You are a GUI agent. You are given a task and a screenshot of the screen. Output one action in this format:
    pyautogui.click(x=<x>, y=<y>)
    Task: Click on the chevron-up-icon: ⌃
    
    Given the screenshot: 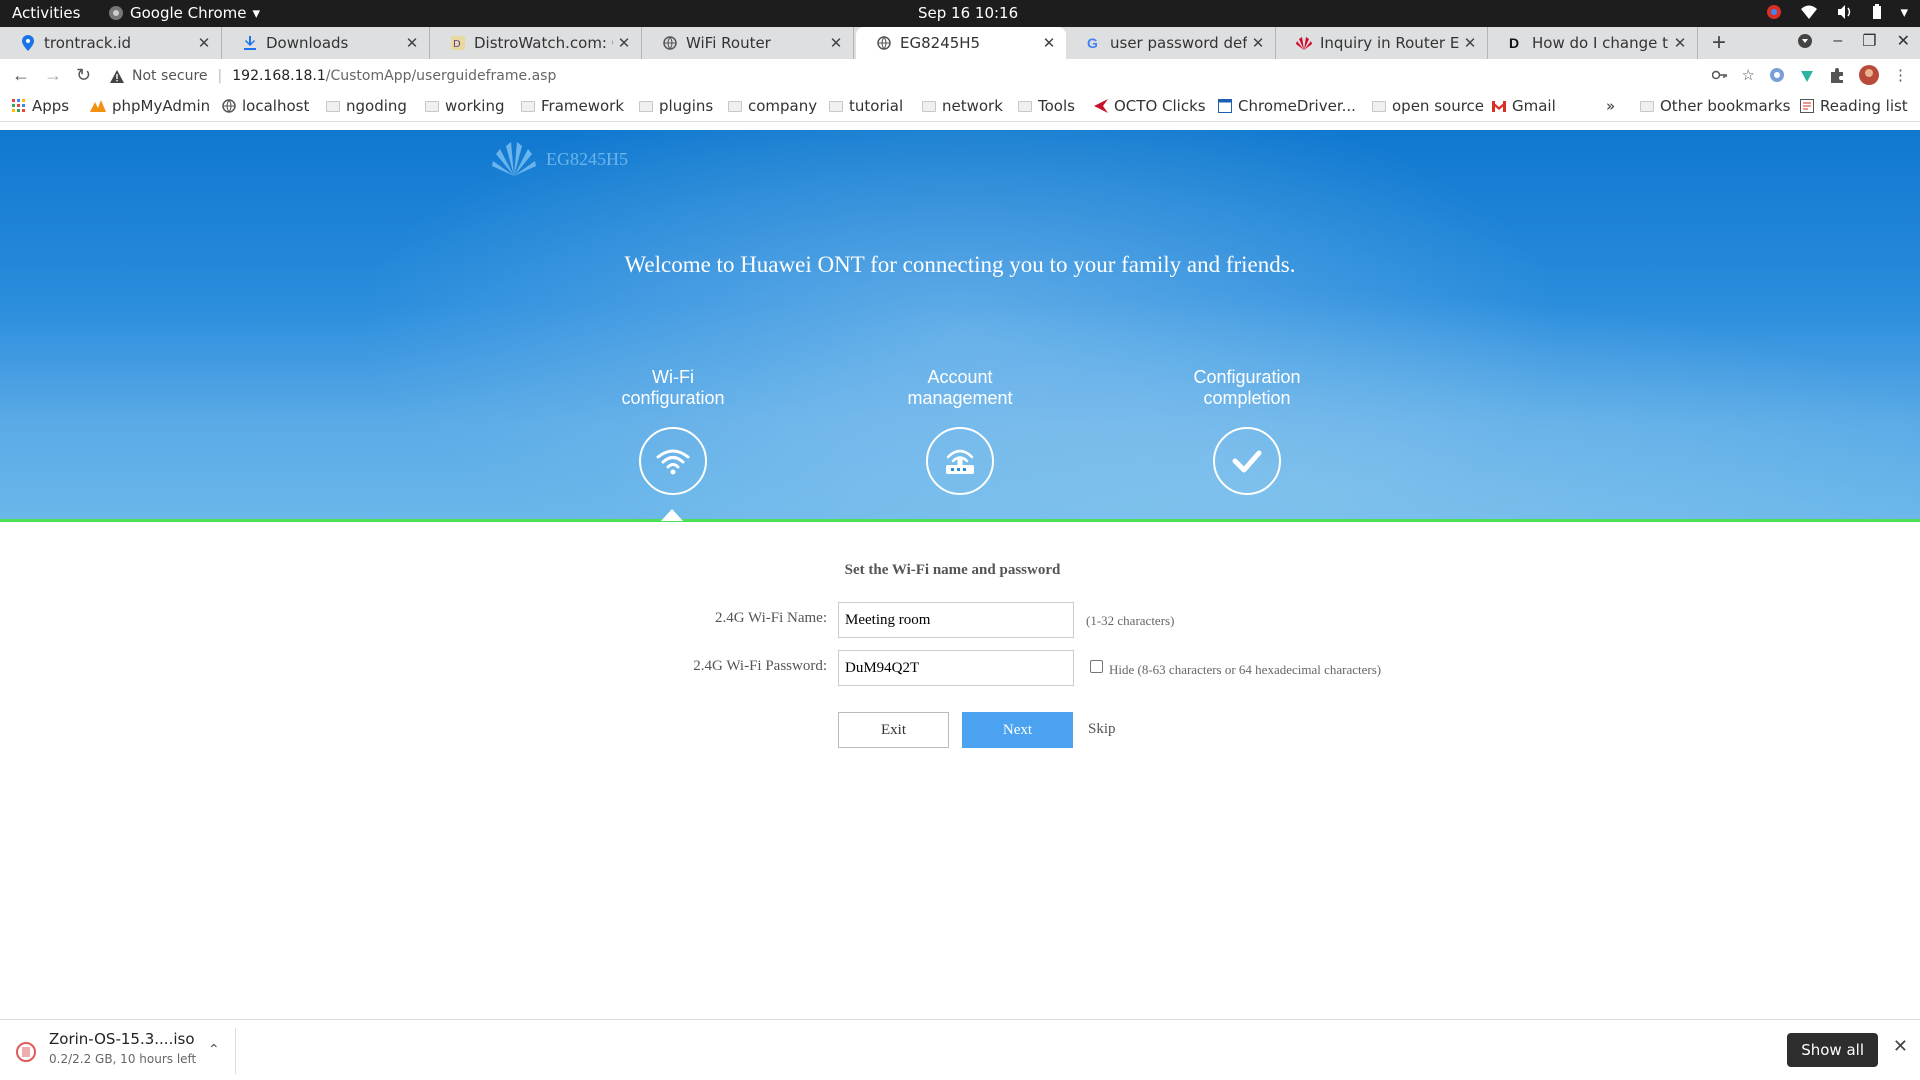 What is the action you would take?
    pyautogui.click(x=214, y=1050)
    